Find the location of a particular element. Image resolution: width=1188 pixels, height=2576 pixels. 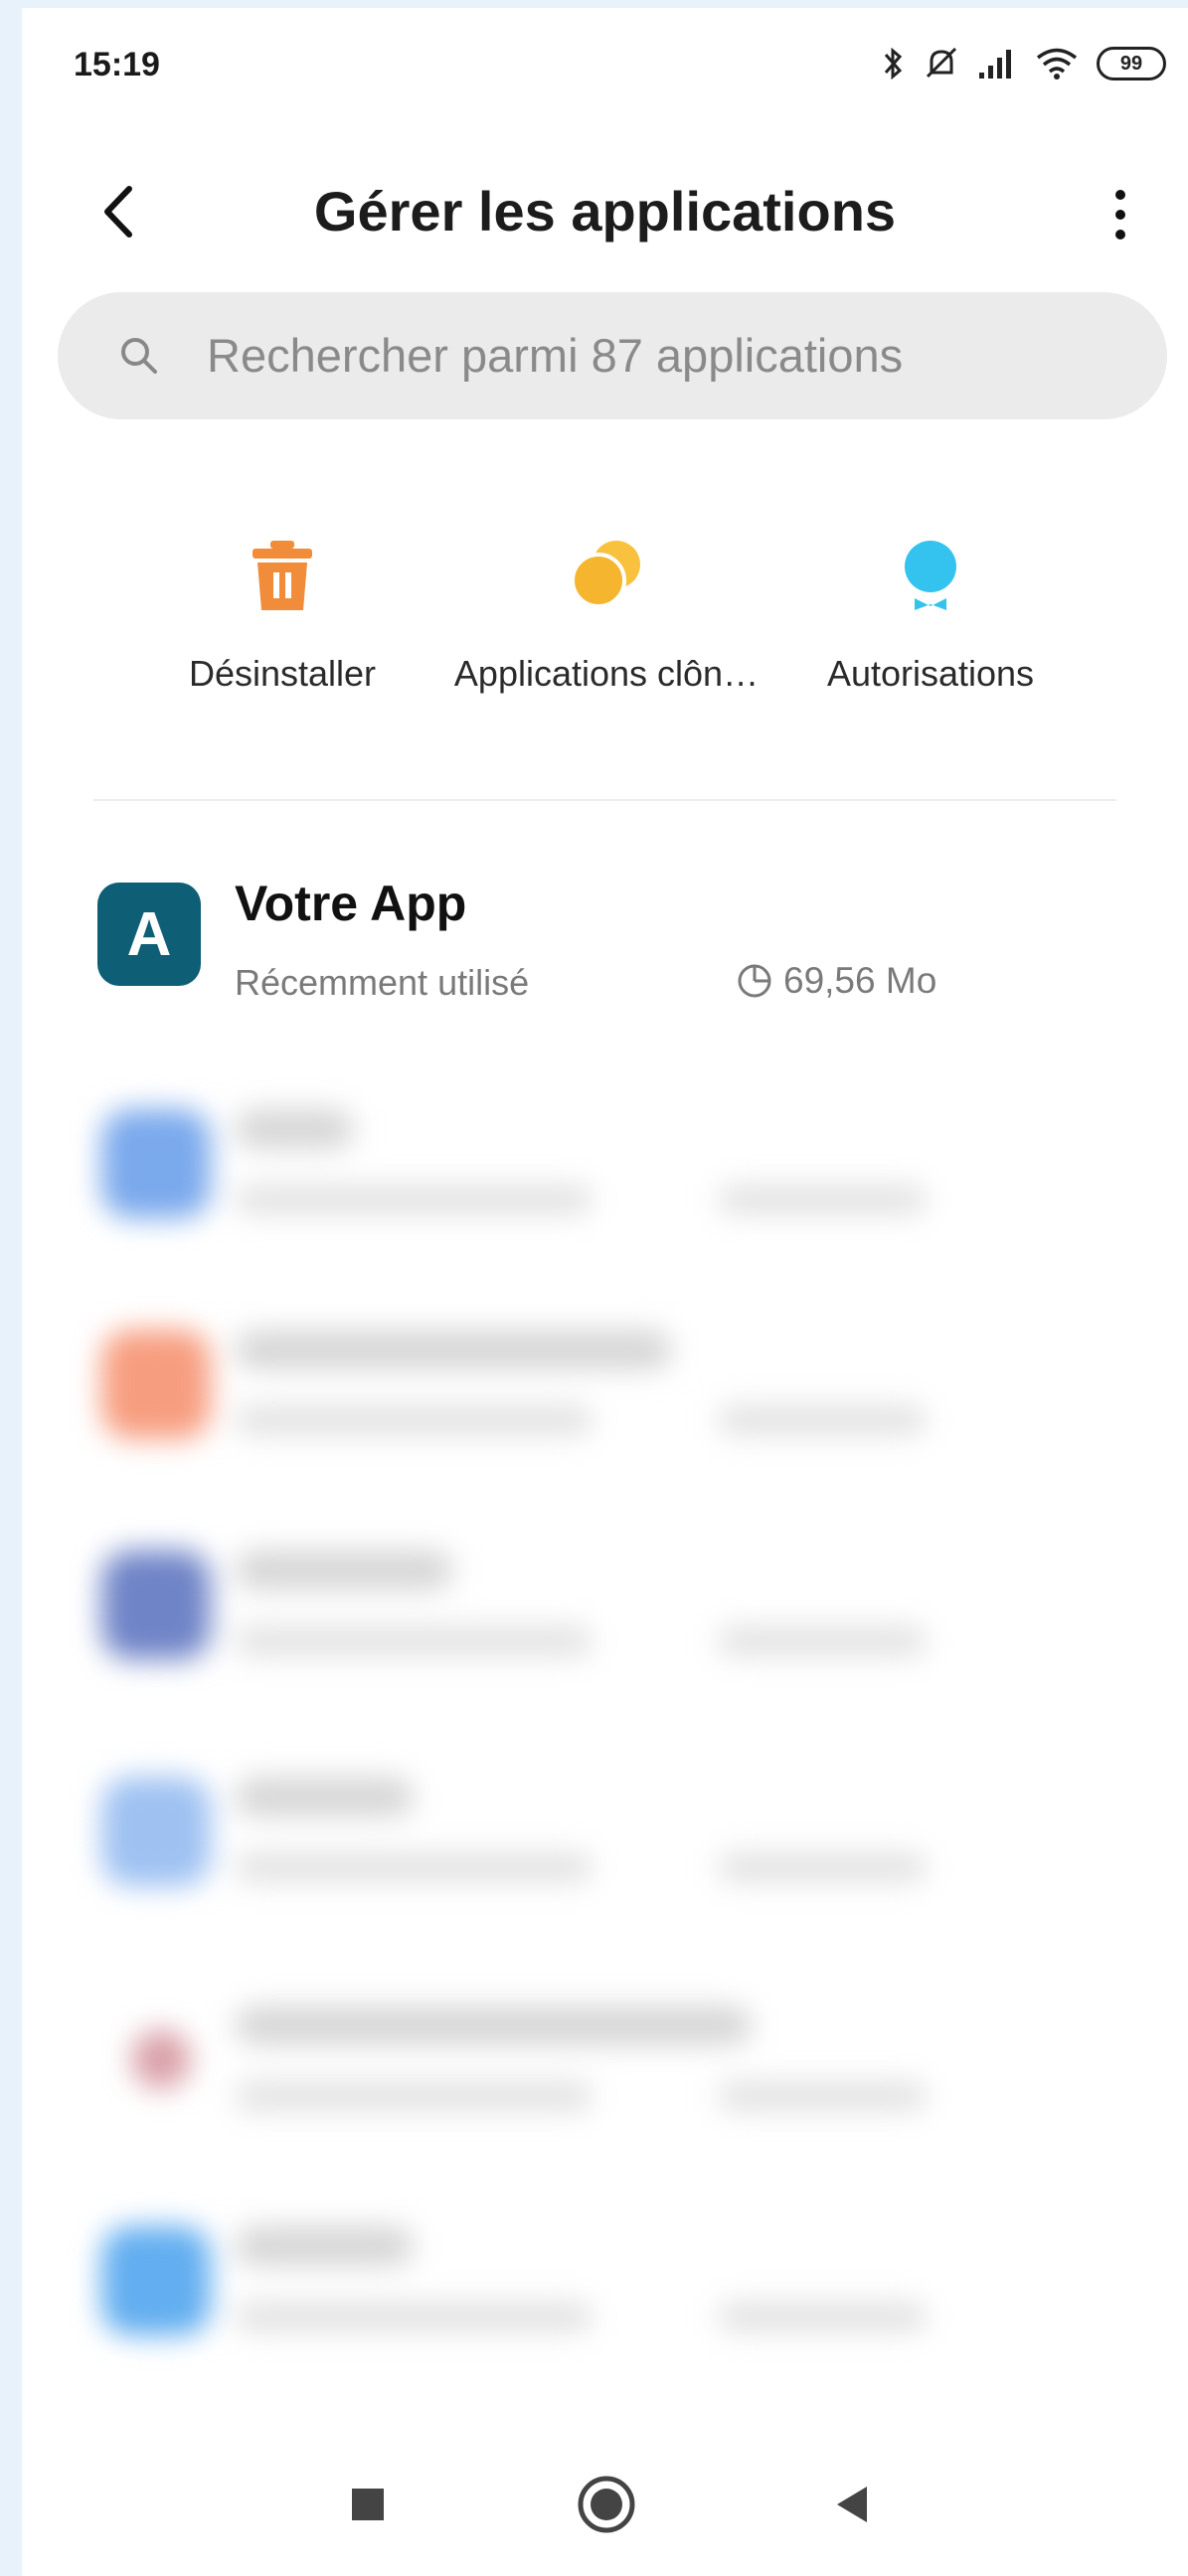

recents-square-icon is located at coordinates (368, 2504).